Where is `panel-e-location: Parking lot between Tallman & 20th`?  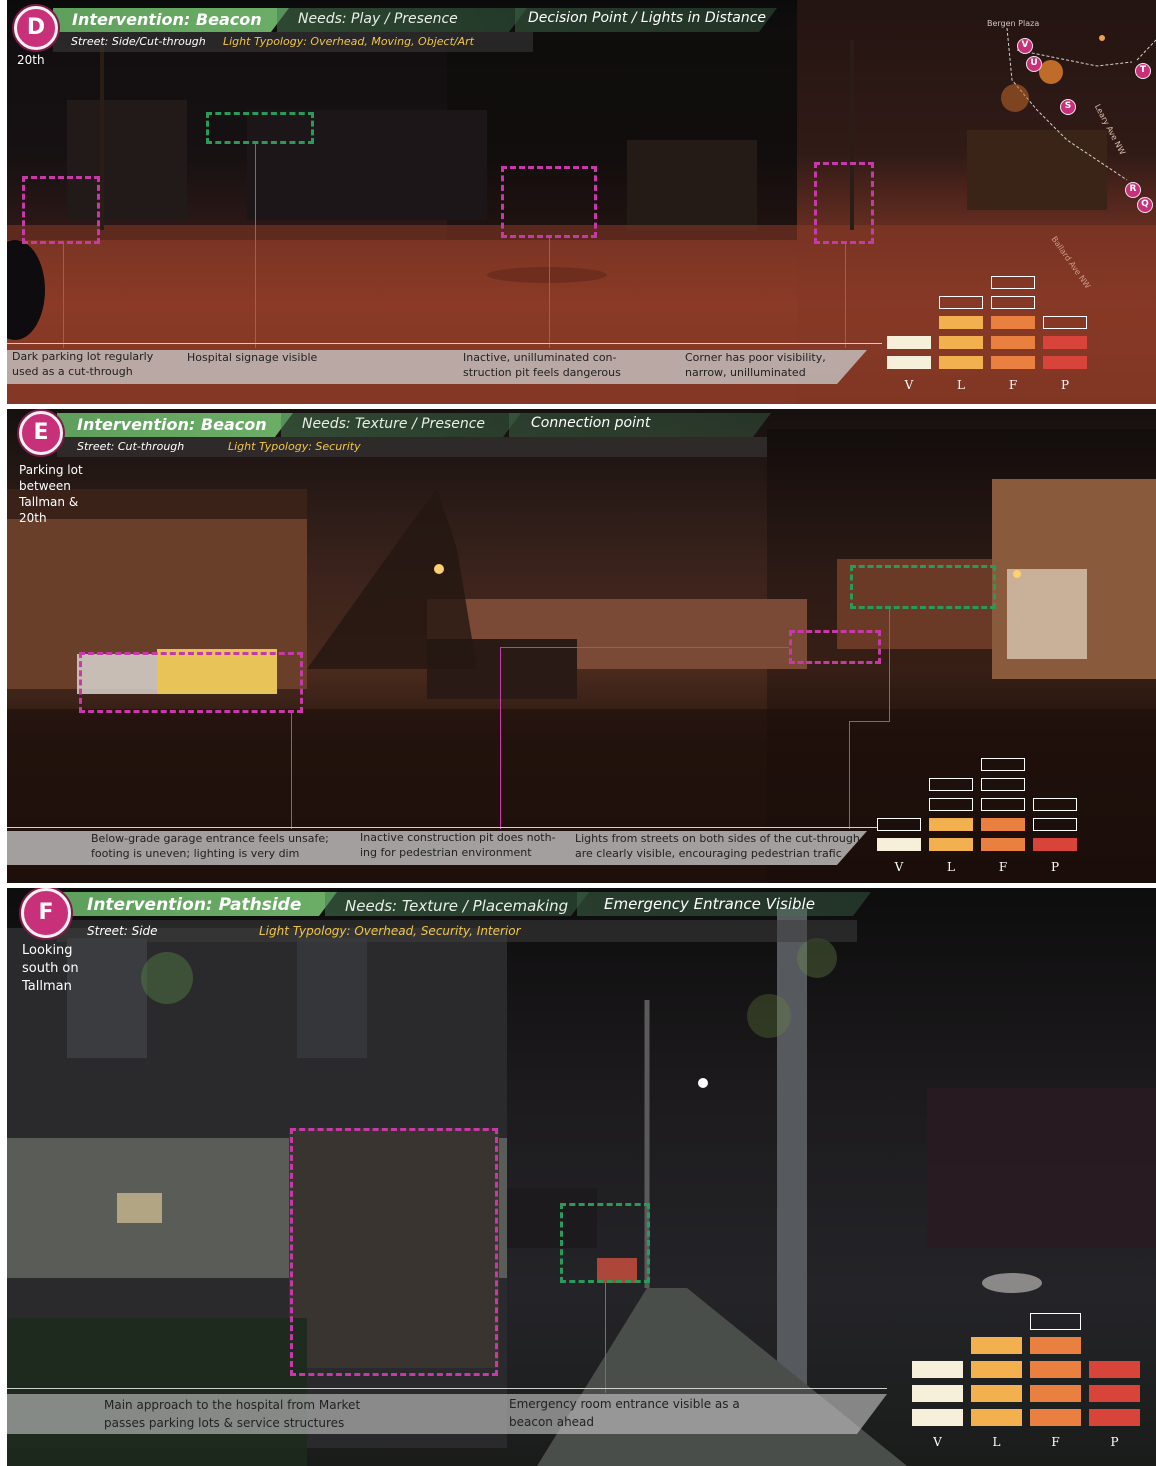
panel-e-location: Parking lot between Tallman & 20th is located at coordinates (51, 494).